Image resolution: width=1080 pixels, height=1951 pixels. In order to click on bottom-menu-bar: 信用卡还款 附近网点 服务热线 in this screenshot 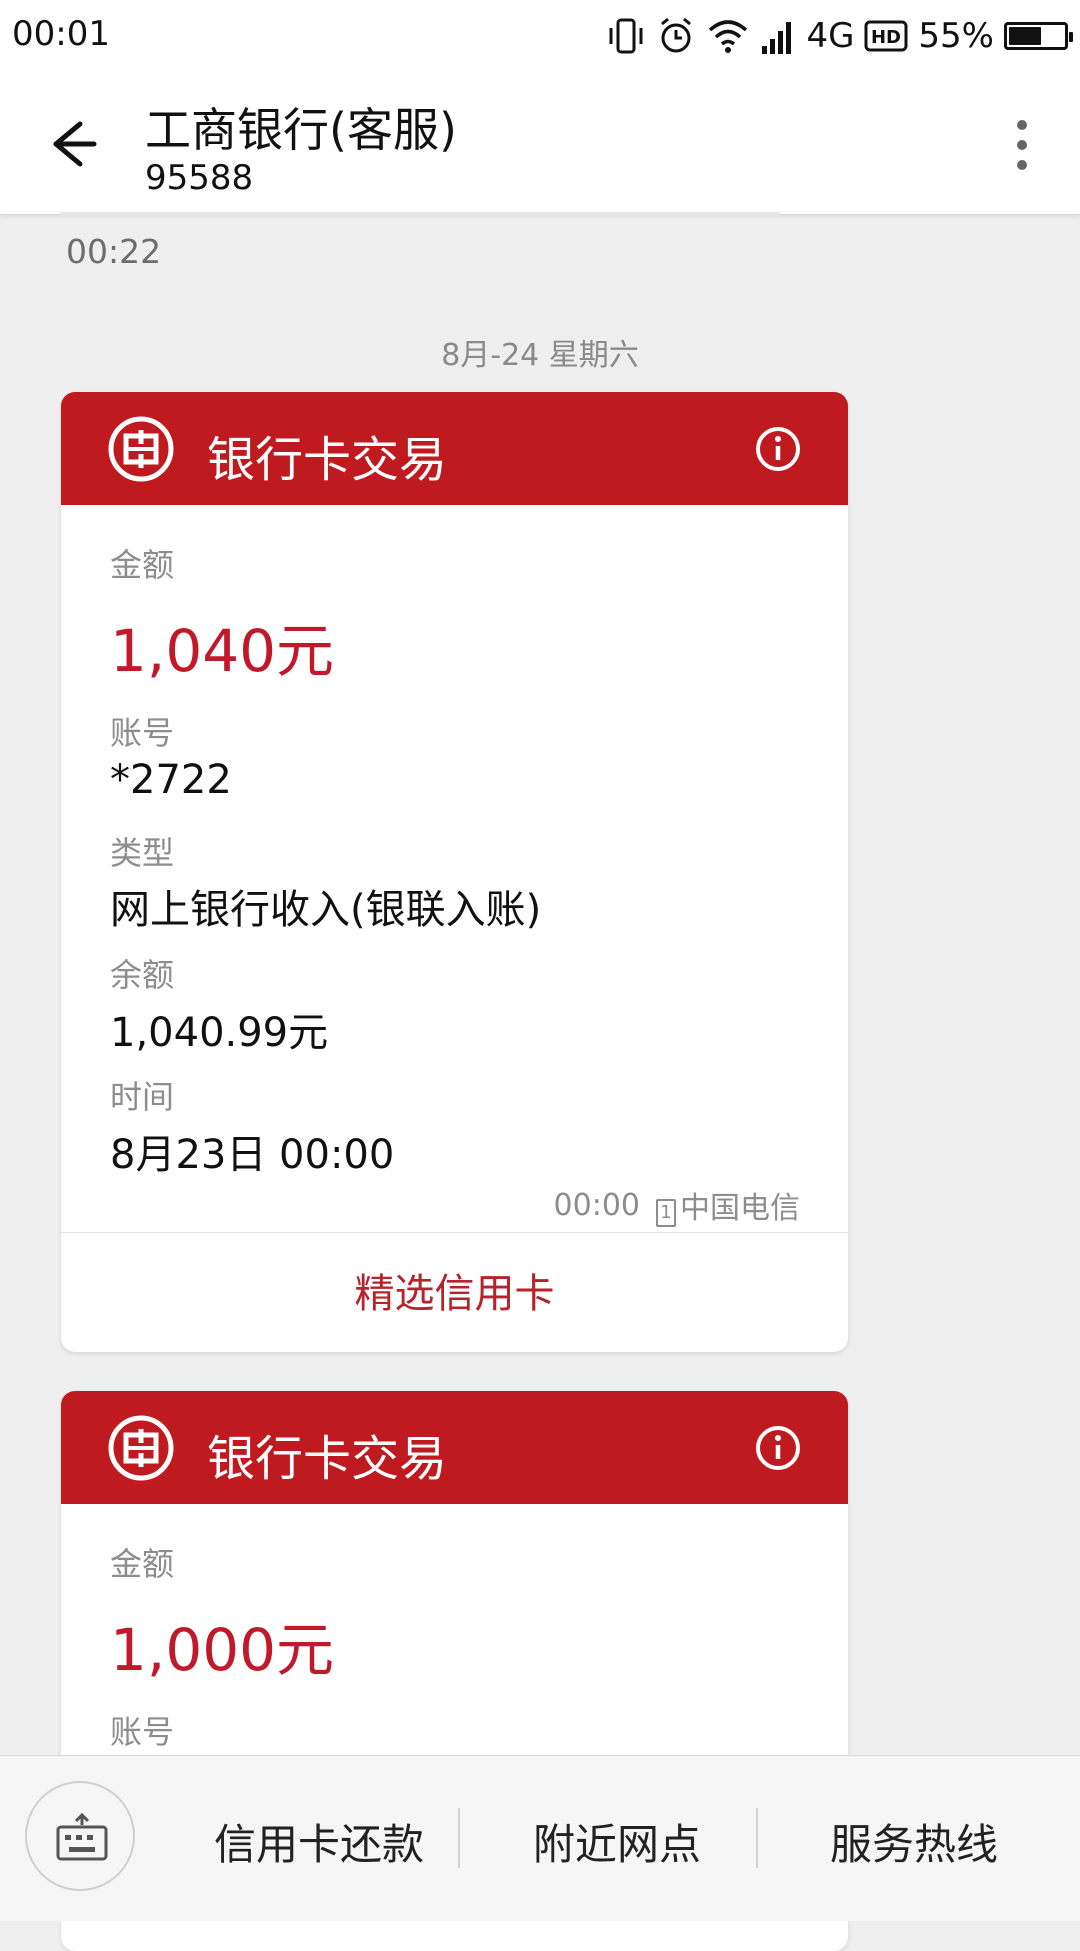, I will do `click(540, 1838)`.